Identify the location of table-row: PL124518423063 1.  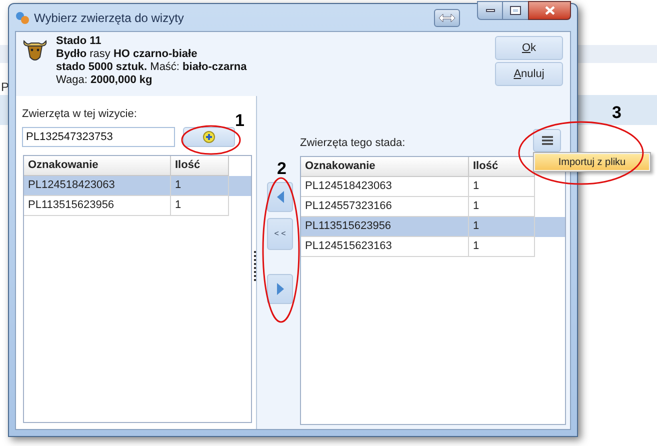
(137, 186).